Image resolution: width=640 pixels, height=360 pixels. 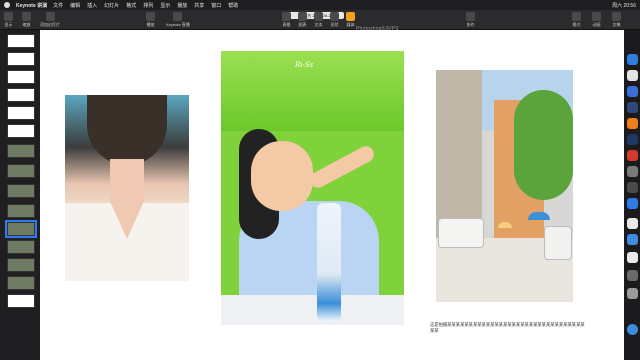 What do you see at coordinates (632, 257) in the screenshot?
I see `chrome-icon` at bounding box center [632, 257].